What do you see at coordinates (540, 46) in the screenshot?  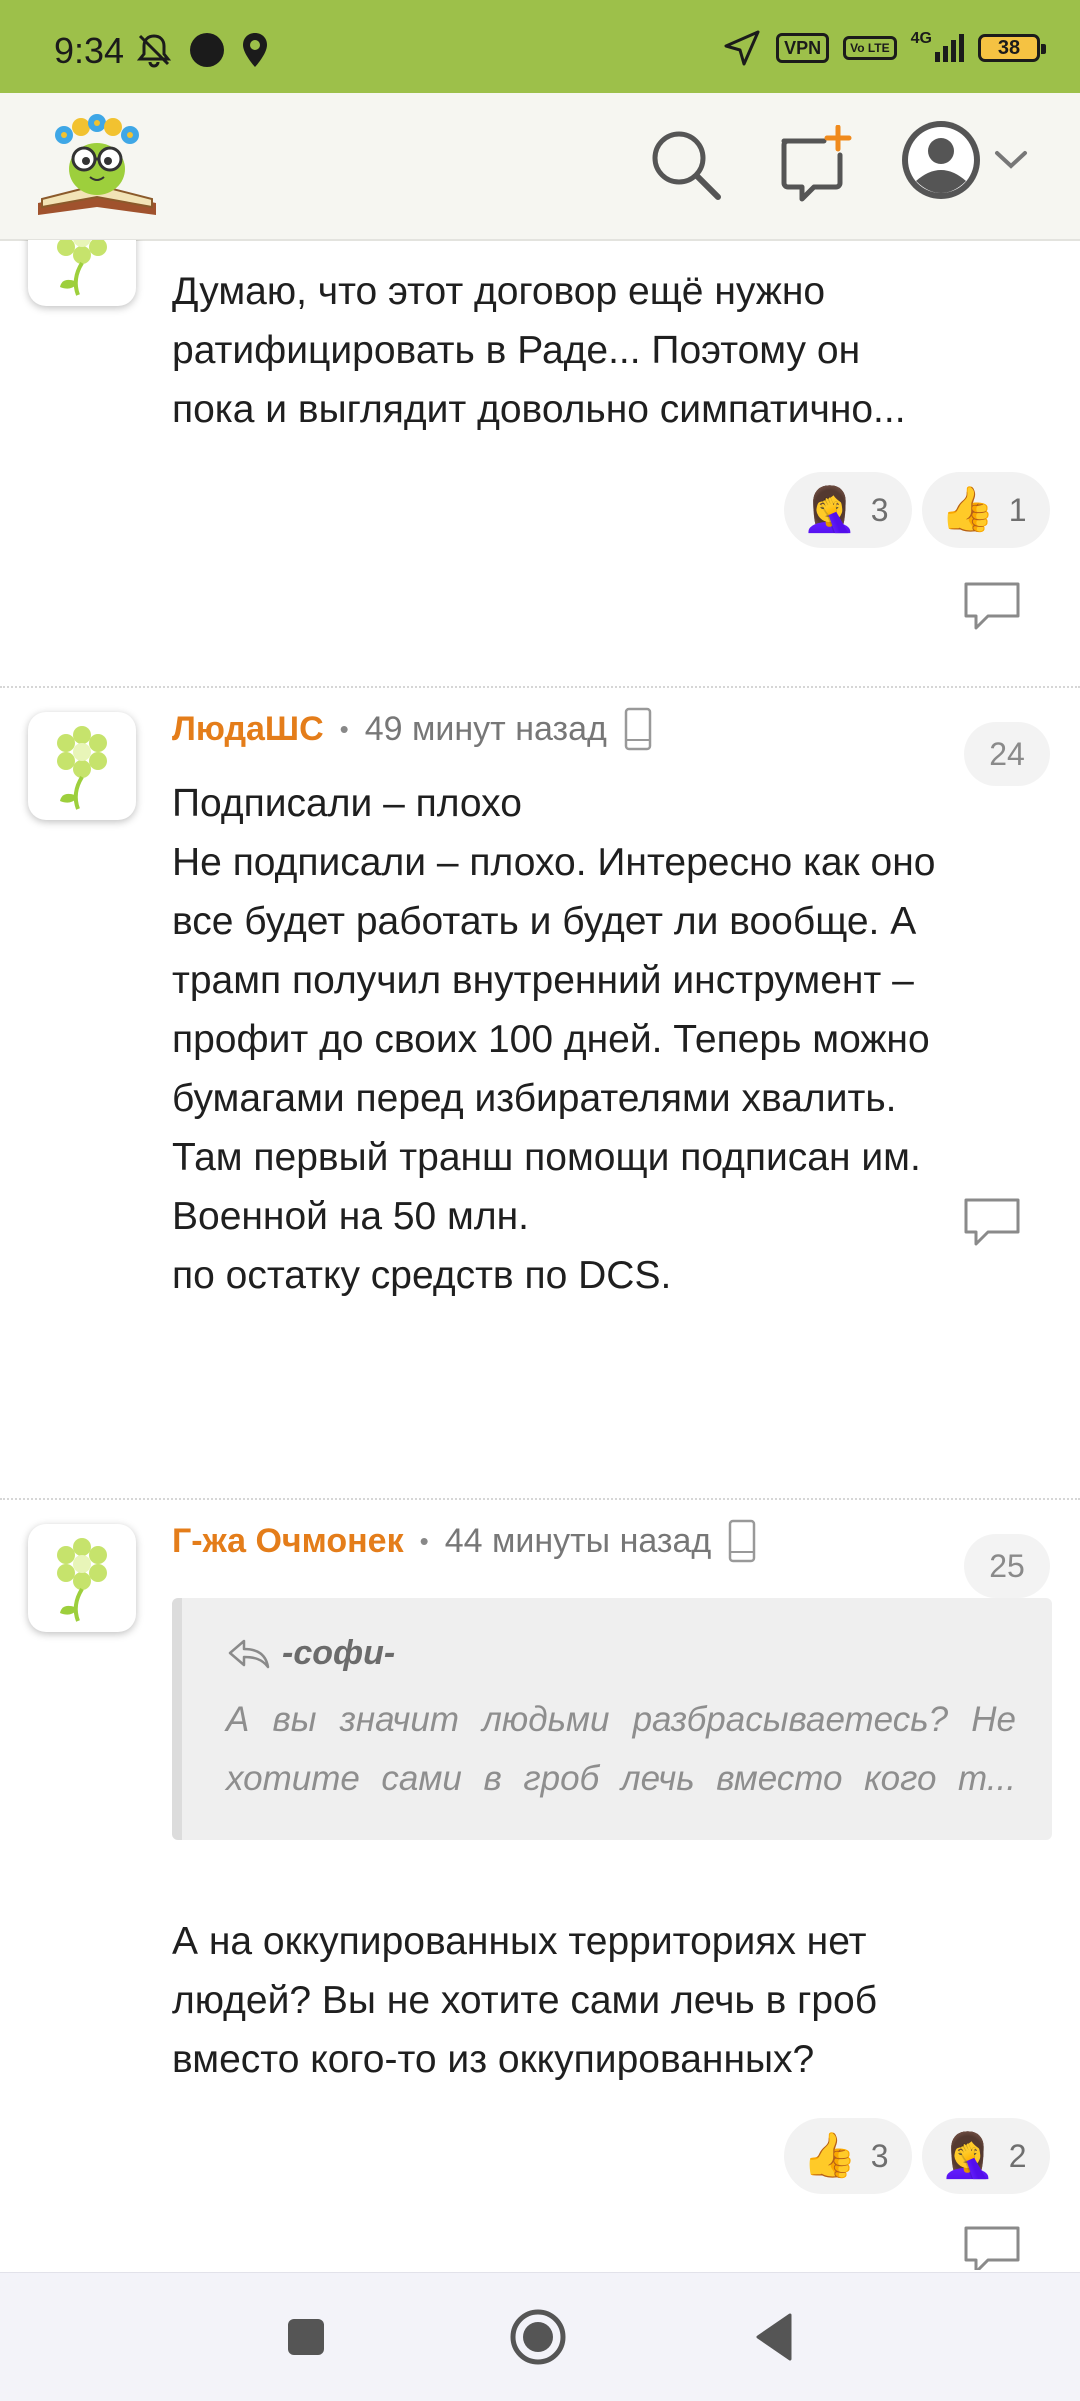 I see `status-bar: 9:34 VPN Vo LTE 4G 38` at bounding box center [540, 46].